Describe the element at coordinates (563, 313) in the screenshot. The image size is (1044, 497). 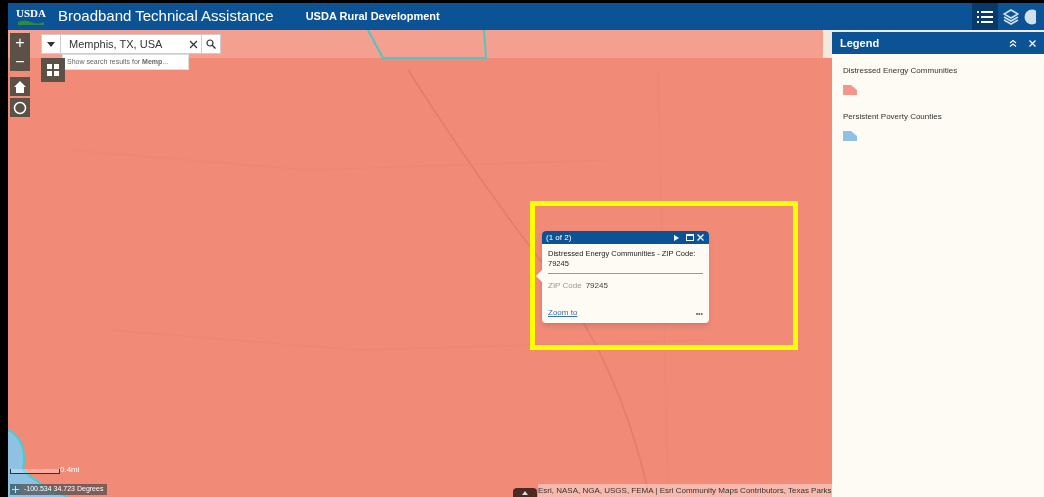
I see `zoom-to-link: Zoom to` at that location.